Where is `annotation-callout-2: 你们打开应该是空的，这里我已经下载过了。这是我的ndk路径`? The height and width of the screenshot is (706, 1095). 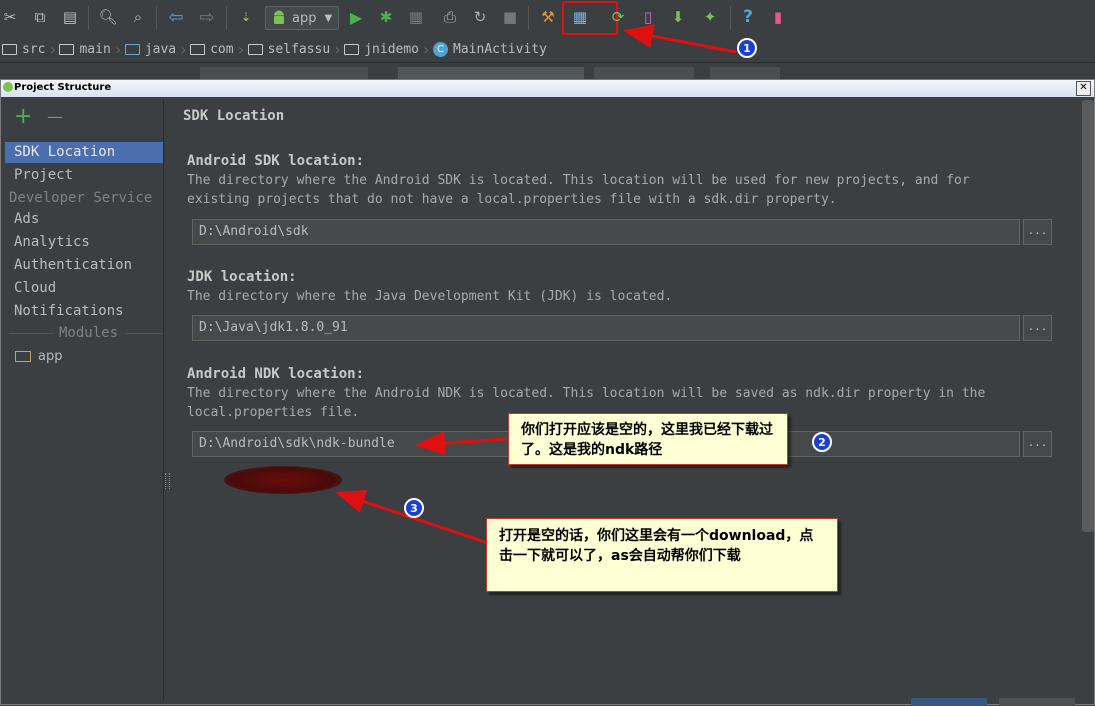 annotation-callout-2: 你们打开应该是空的，这里我已经下载过了。这是我的ndk路径 is located at coordinates (648, 439).